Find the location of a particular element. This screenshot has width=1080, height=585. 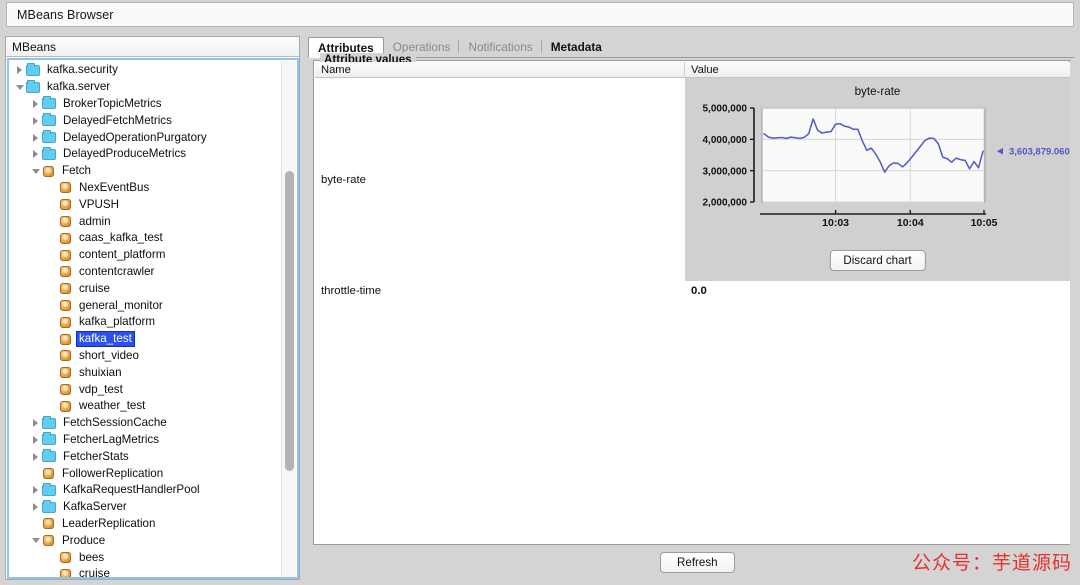

table-row: throttle-time 0.0 is located at coordinates (692, 290).